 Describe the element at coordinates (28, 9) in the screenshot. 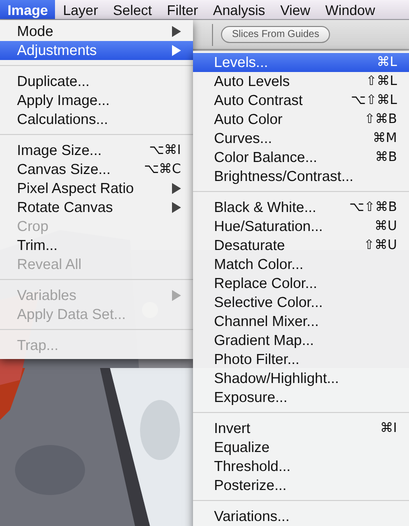

I see `menu-bar-item: Image` at that location.